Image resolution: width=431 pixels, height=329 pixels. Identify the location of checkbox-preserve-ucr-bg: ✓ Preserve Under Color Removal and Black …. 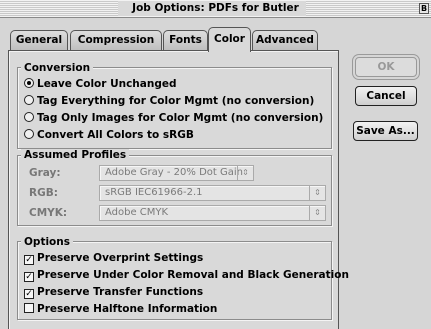
(186, 275).